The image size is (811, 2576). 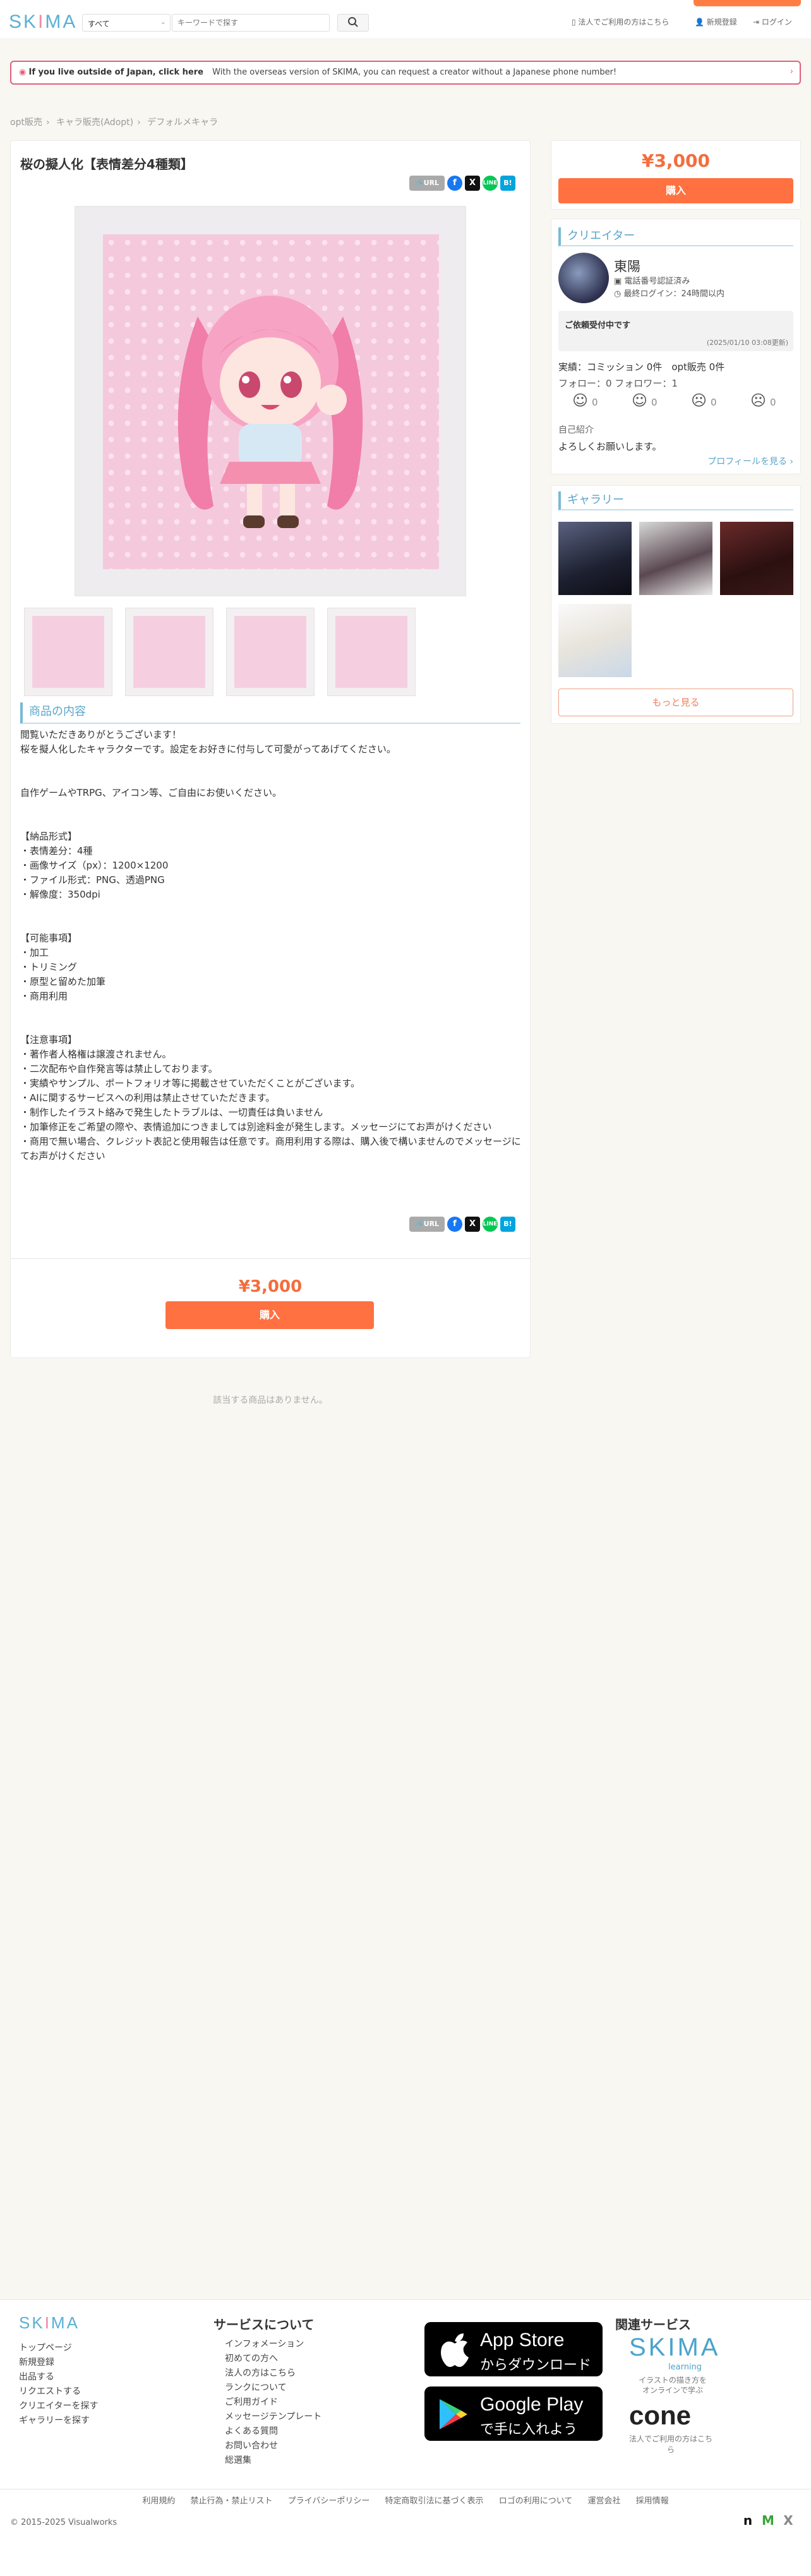 I want to click on search-input, so click(x=251, y=23).